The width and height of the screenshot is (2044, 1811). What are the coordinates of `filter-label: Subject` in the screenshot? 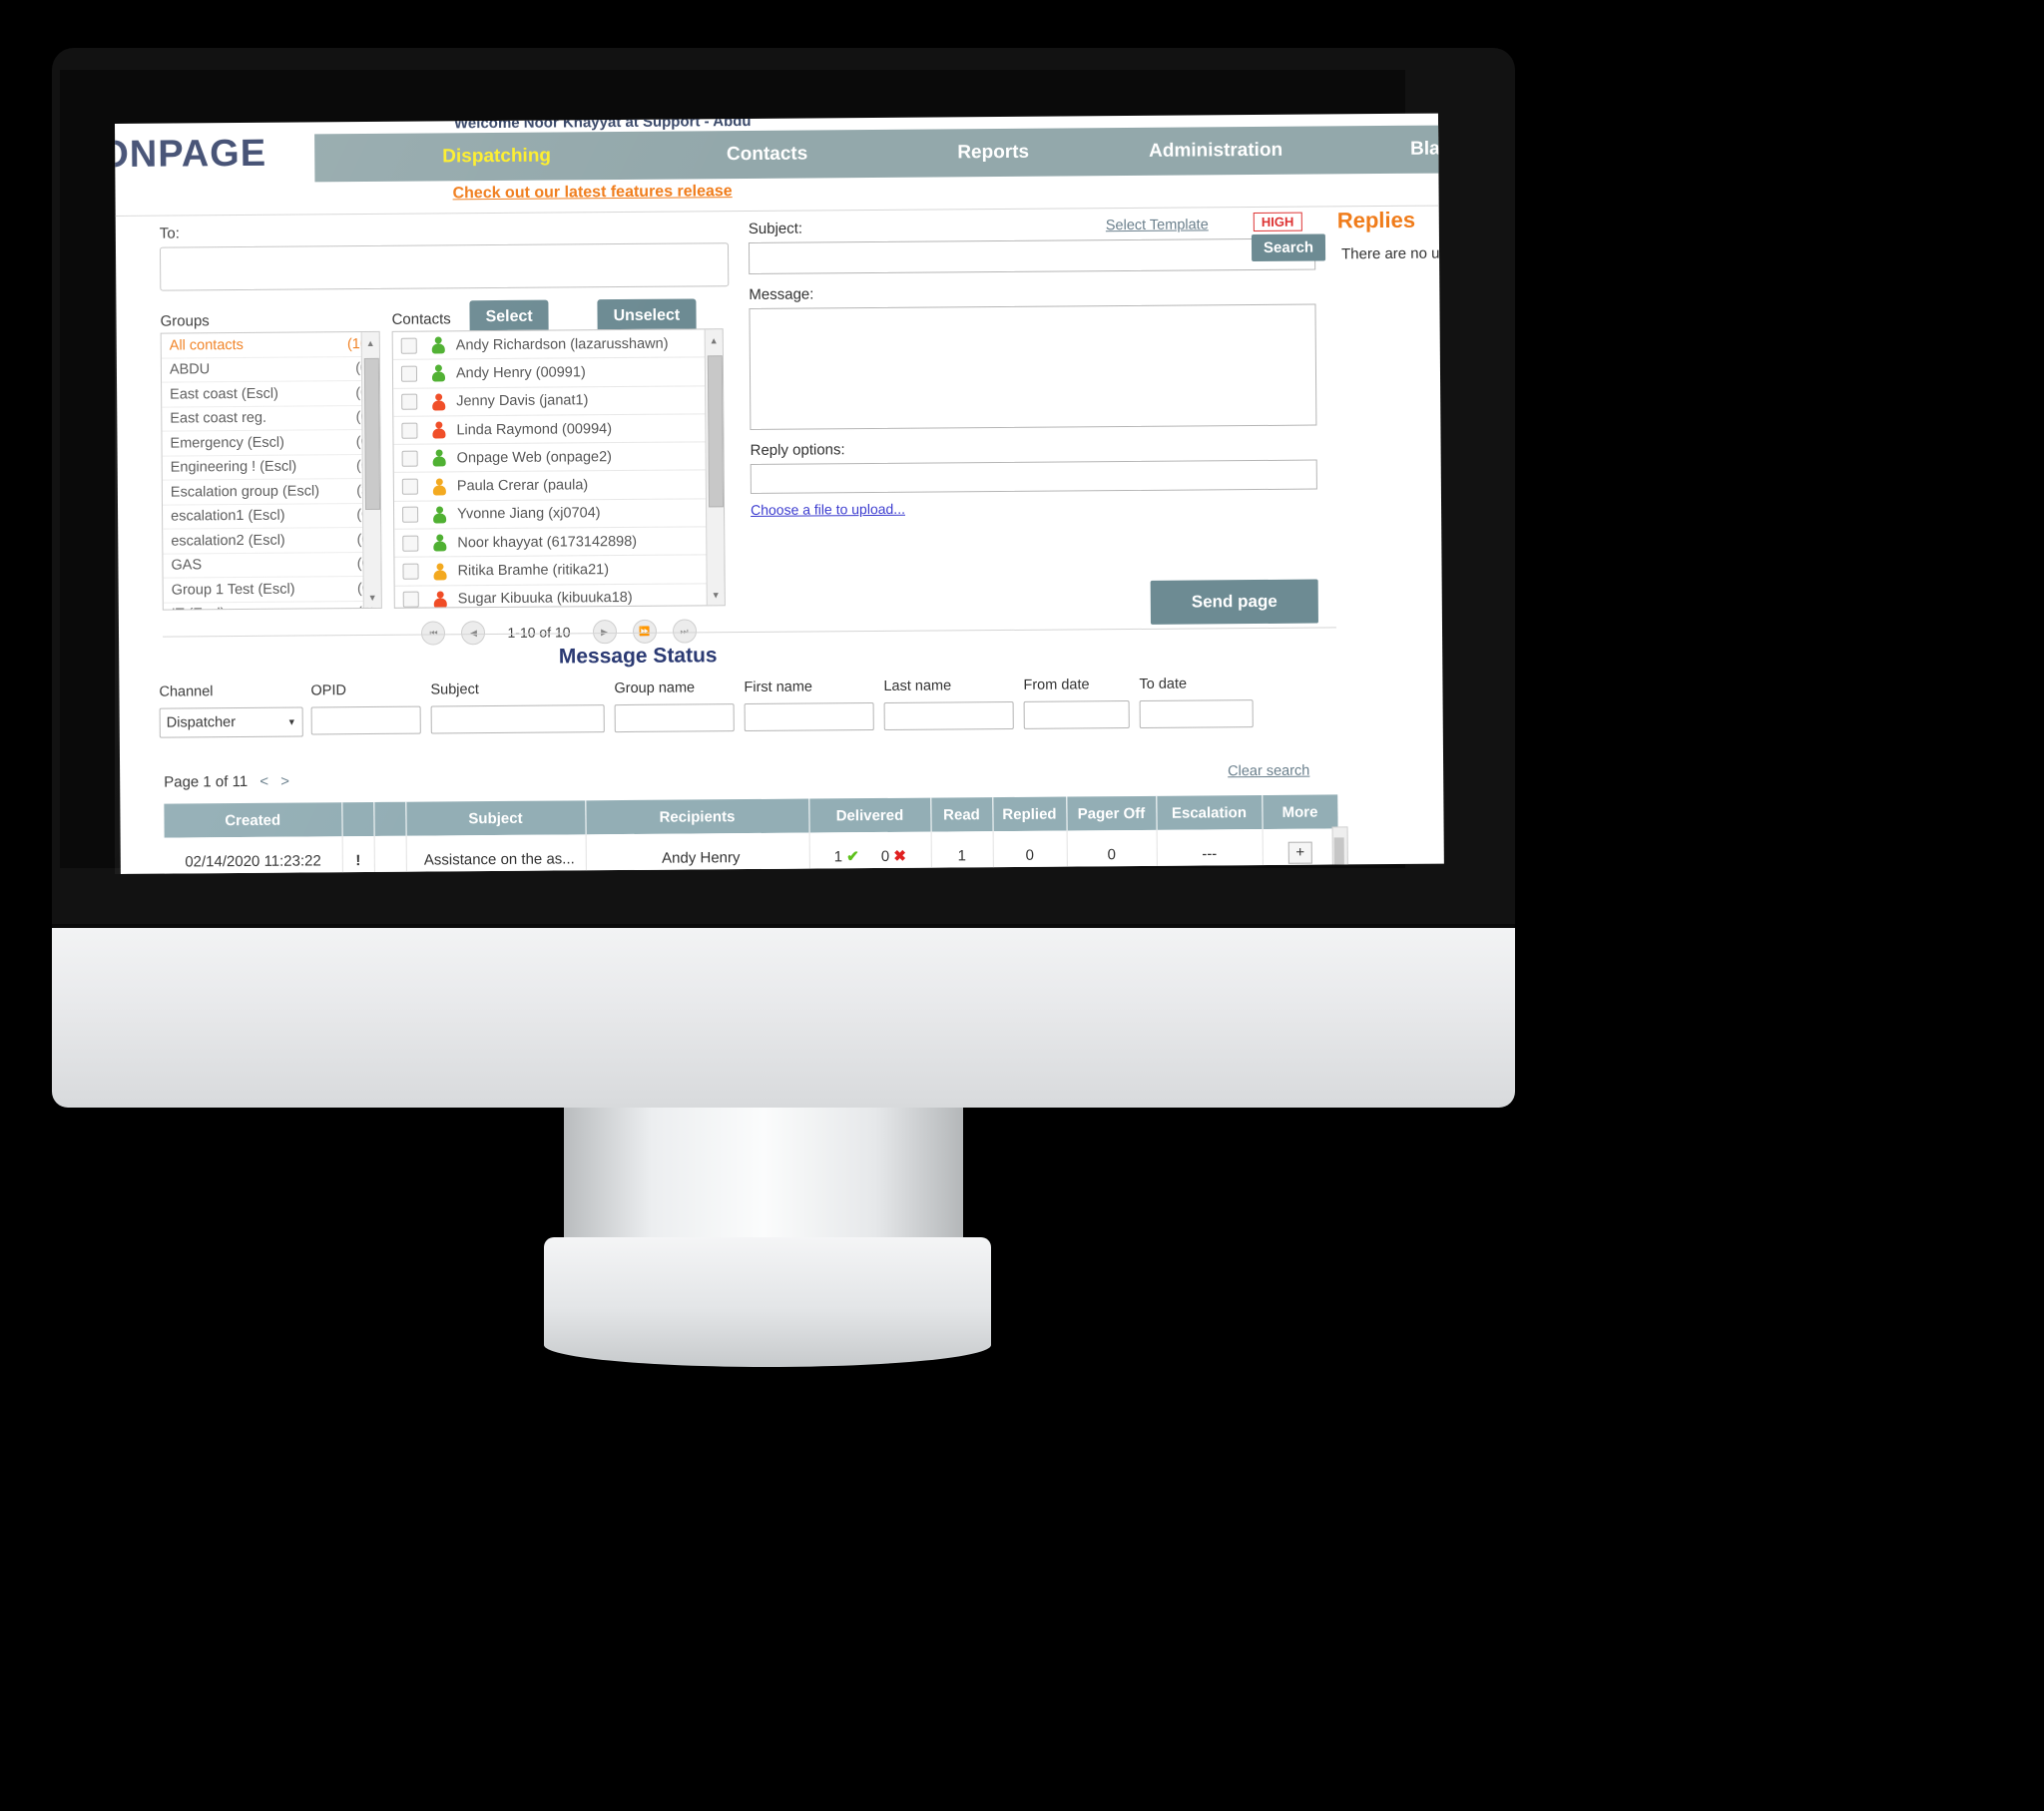 It's located at (454, 689).